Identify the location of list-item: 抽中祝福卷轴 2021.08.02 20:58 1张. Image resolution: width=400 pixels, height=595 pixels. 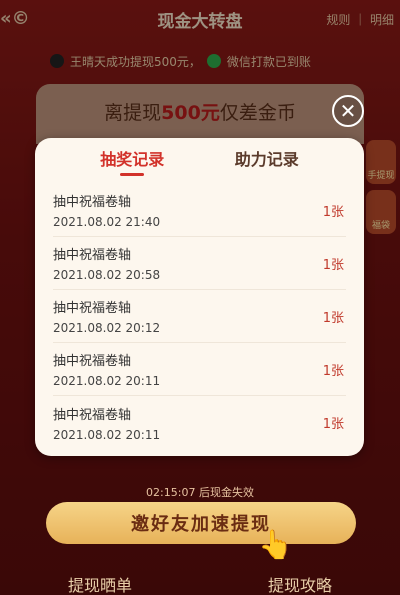
(199, 263).